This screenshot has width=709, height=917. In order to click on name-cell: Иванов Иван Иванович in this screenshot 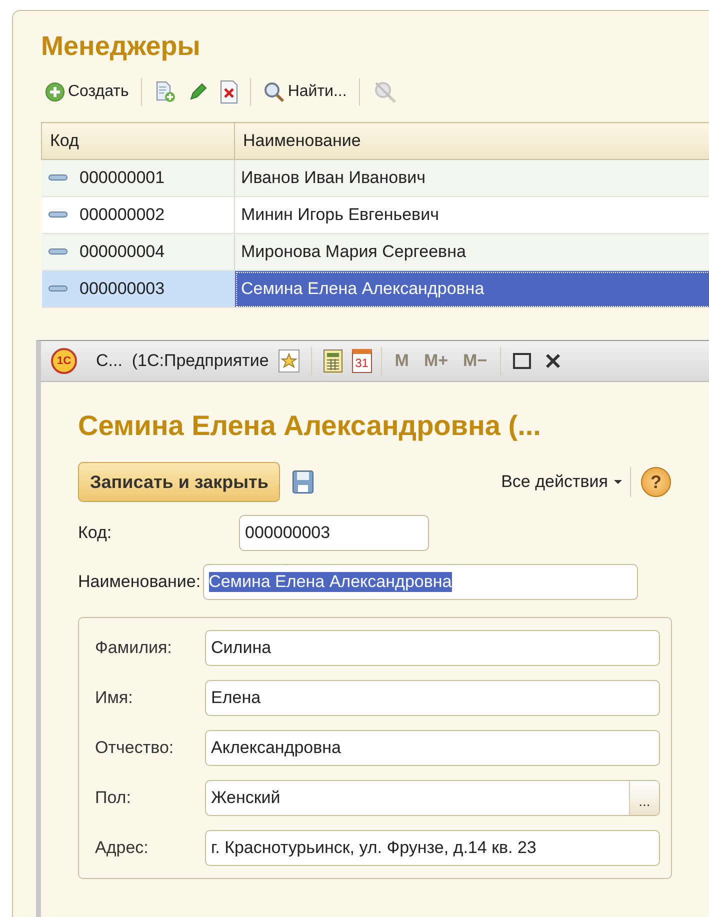, I will do `click(471, 178)`.